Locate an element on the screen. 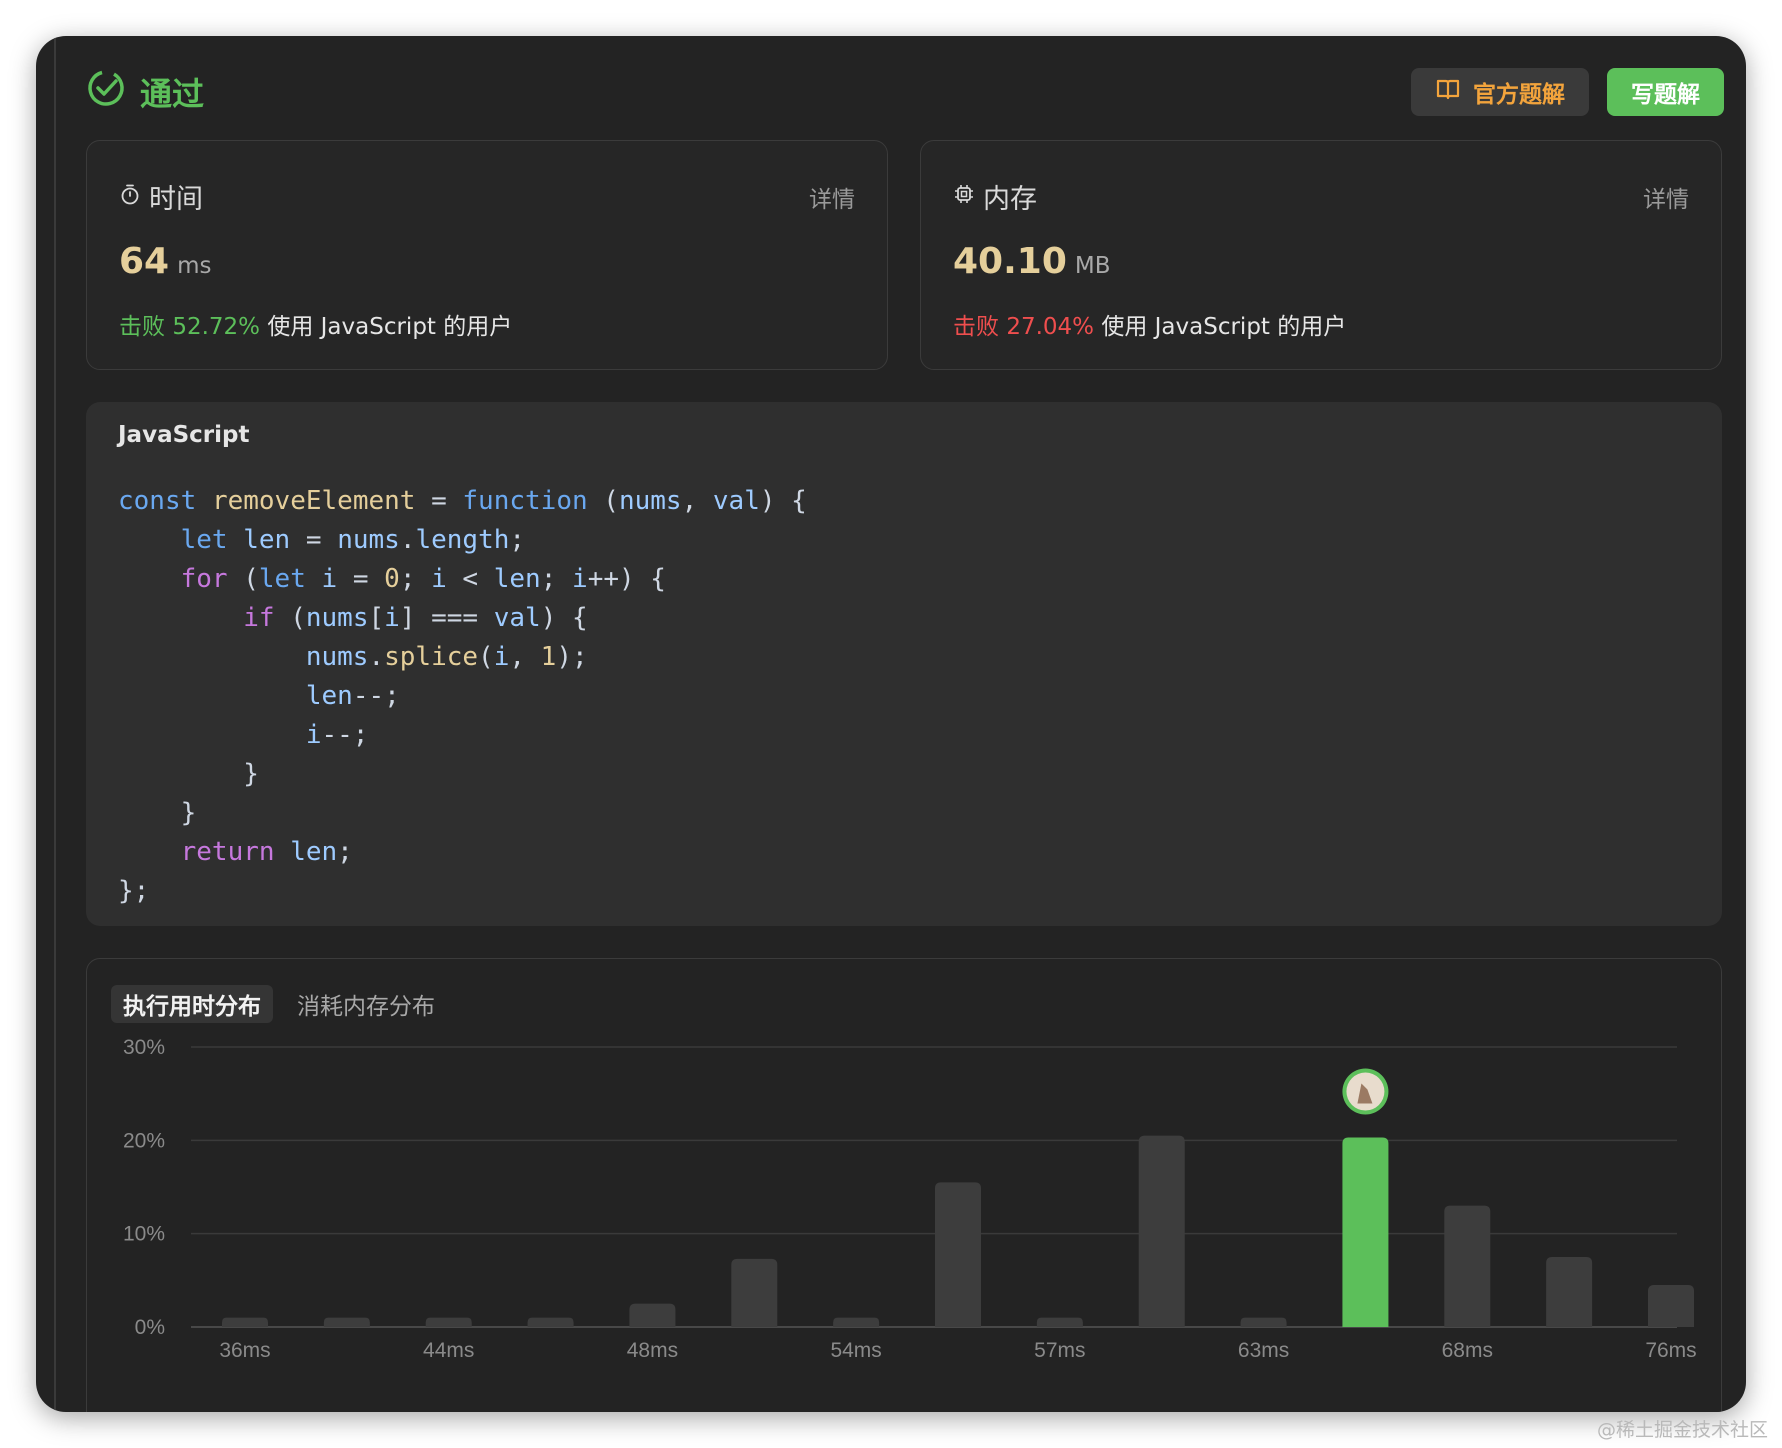 The height and width of the screenshot is (1448, 1782). chip-icon is located at coordinates (964, 196).